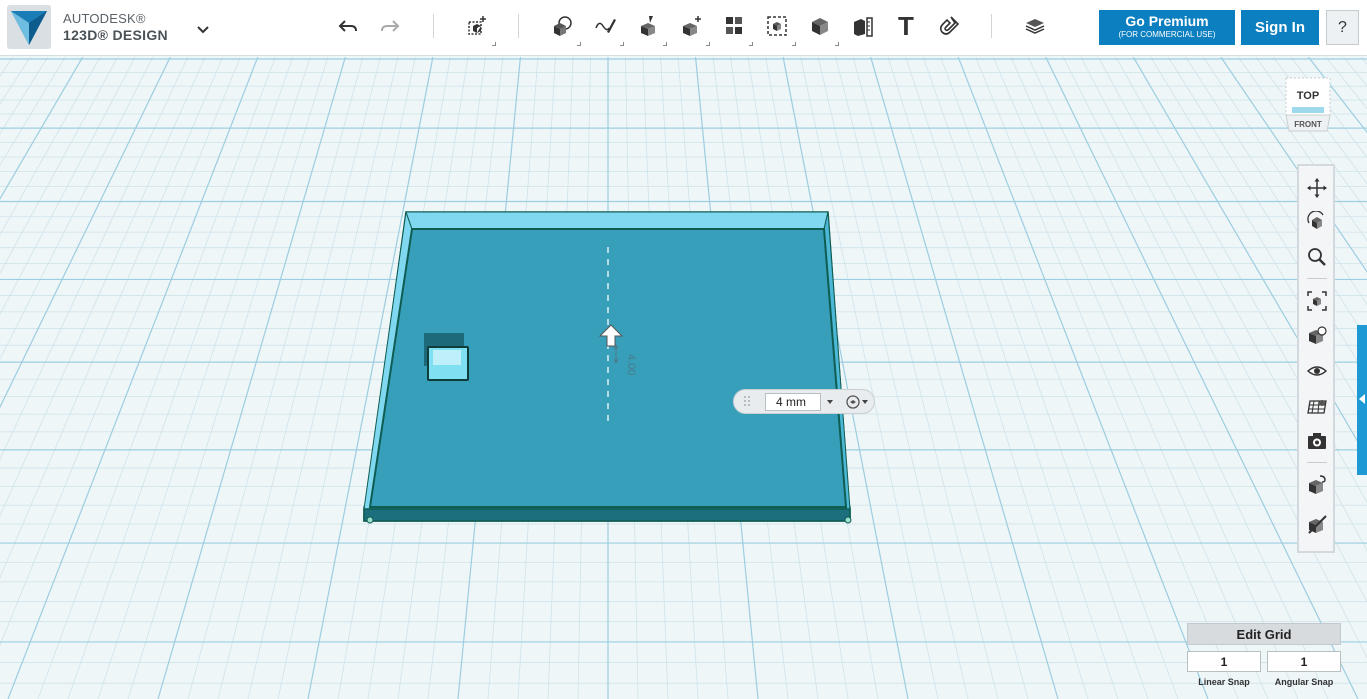 The width and height of the screenshot is (1367, 699). I want to click on snap-magnet-icon, so click(949, 25).